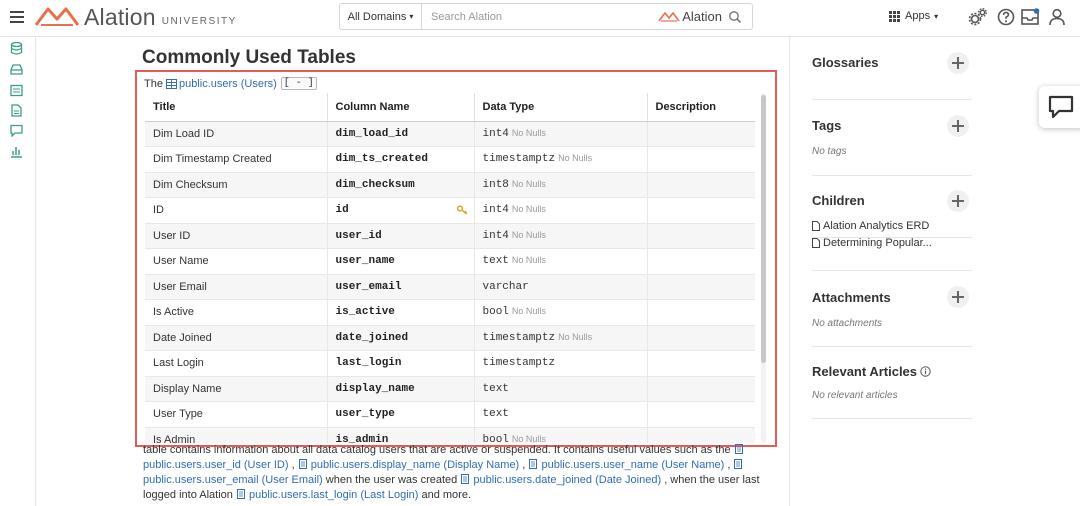 The image size is (1080, 506). Describe the element at coordinates (401, 389) in the screenshot. I see `cell-column-name: display_name` at that location.